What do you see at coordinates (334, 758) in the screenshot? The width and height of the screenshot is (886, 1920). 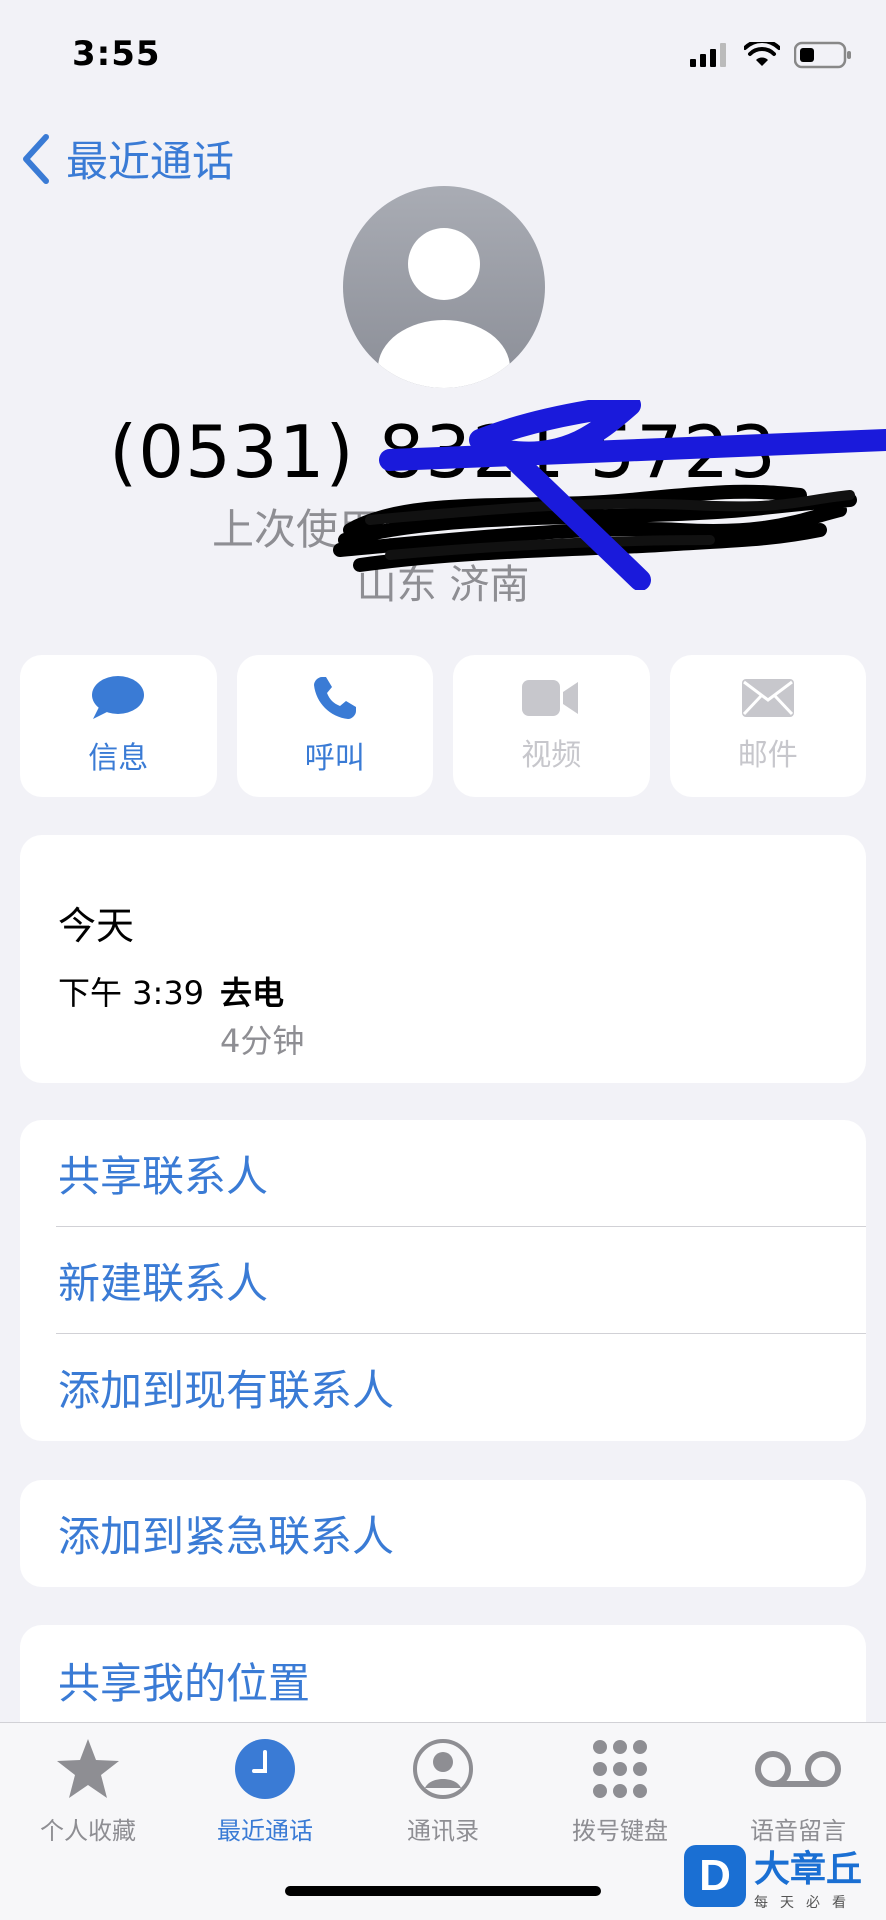 I see `call-label: 呼叫` at bounding box center [334, 758].